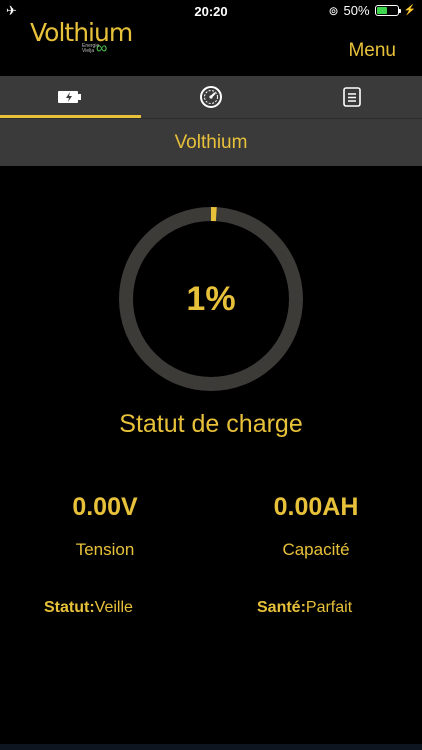 The image size is (422, 750). What do you see at coordinates (113, 607) in the screenshot?
I see `statut-value: Veille` at bounding box center [113, 607].